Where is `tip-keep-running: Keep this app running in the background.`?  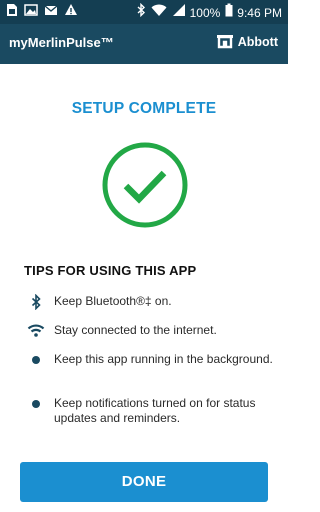
tip-keep-running: Keep this app running in the background. is located at coordinates (151, 359).